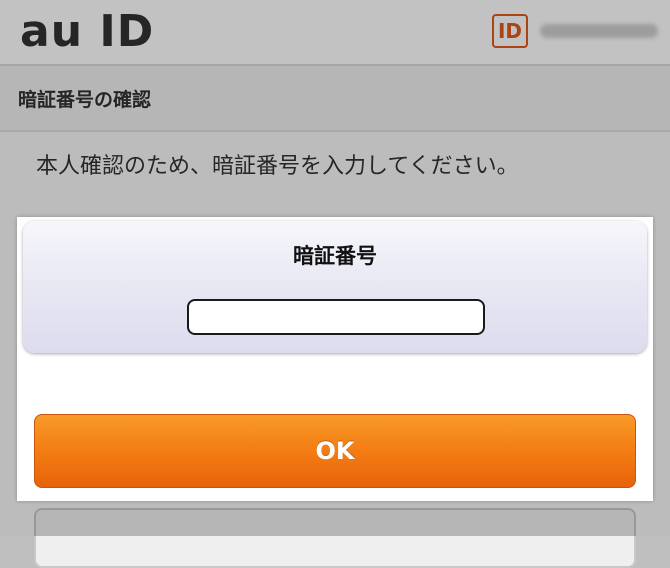  I want to click on pin-dialog-title: 暗証番号, so click(335, 256).